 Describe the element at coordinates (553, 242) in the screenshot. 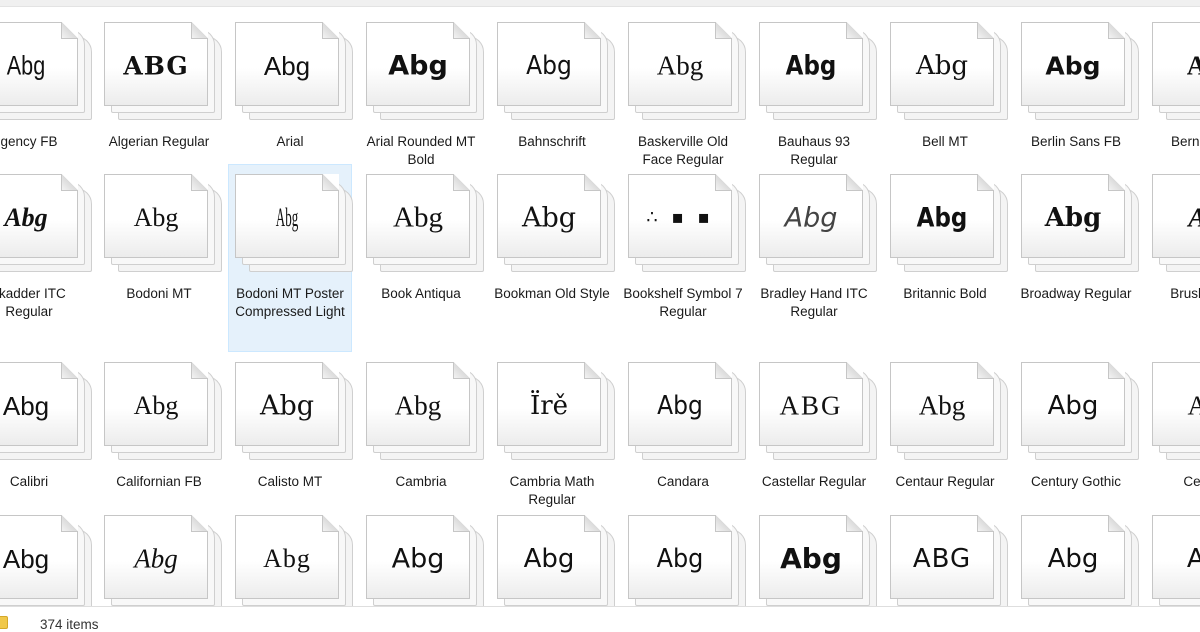

I see `font-item-bookman-old-style: Abg Bookman Old Style` at that location.